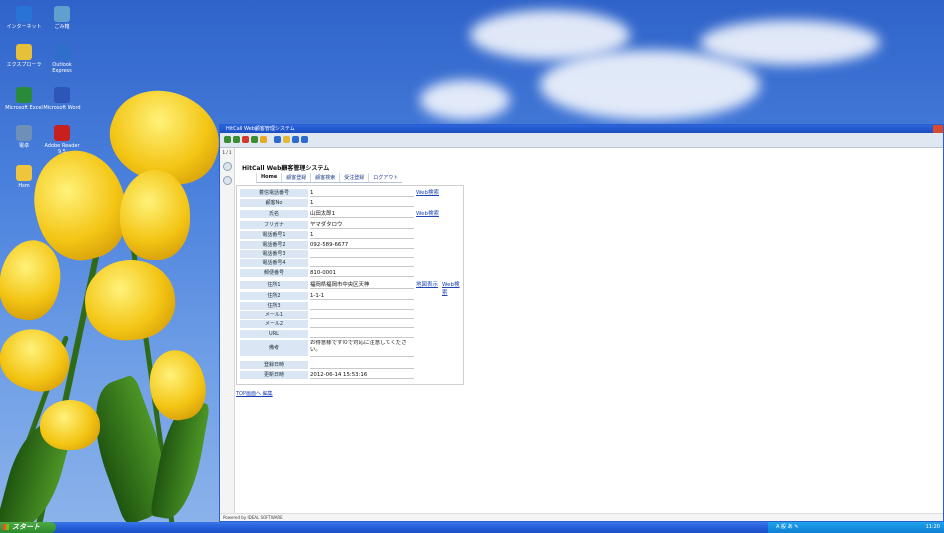 The width and height of the screenshot is (944, 533). What do you see at coordinates (581, 140) in the screenshot?
I see `browser-toolbar` at bounding box center [581, 140].